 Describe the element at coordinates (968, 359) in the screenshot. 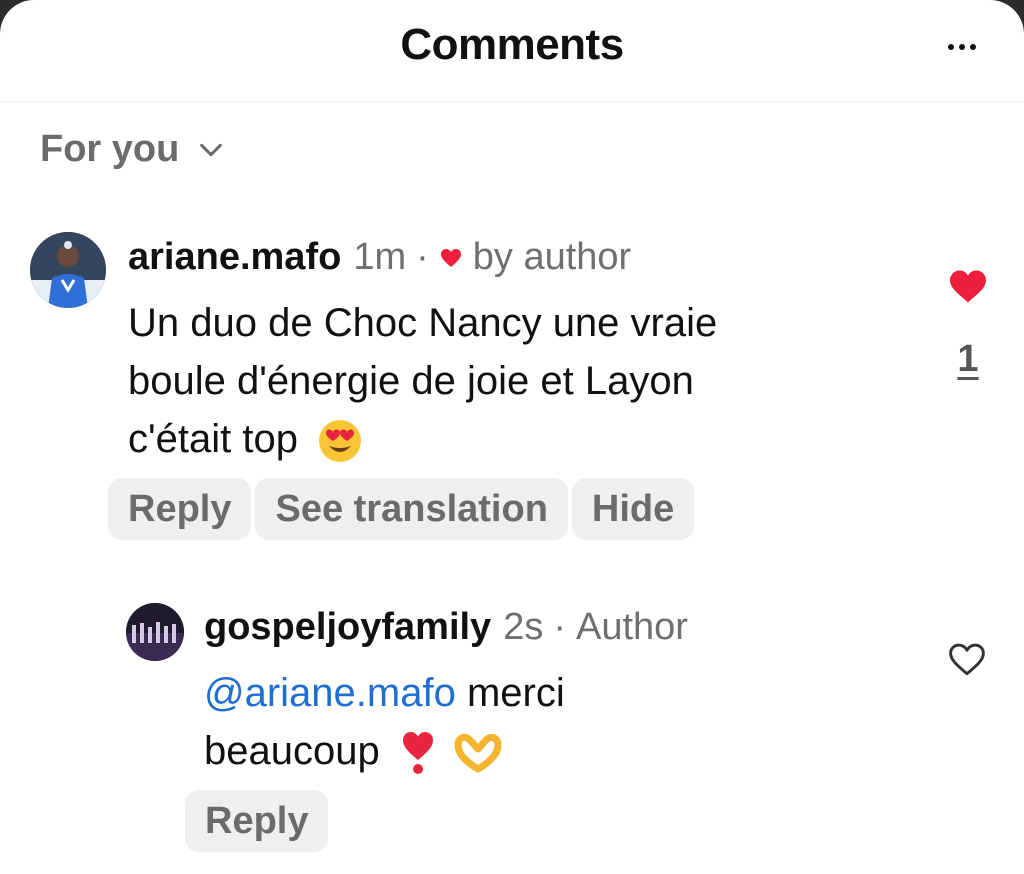

I see `like-count: 1` at that location.